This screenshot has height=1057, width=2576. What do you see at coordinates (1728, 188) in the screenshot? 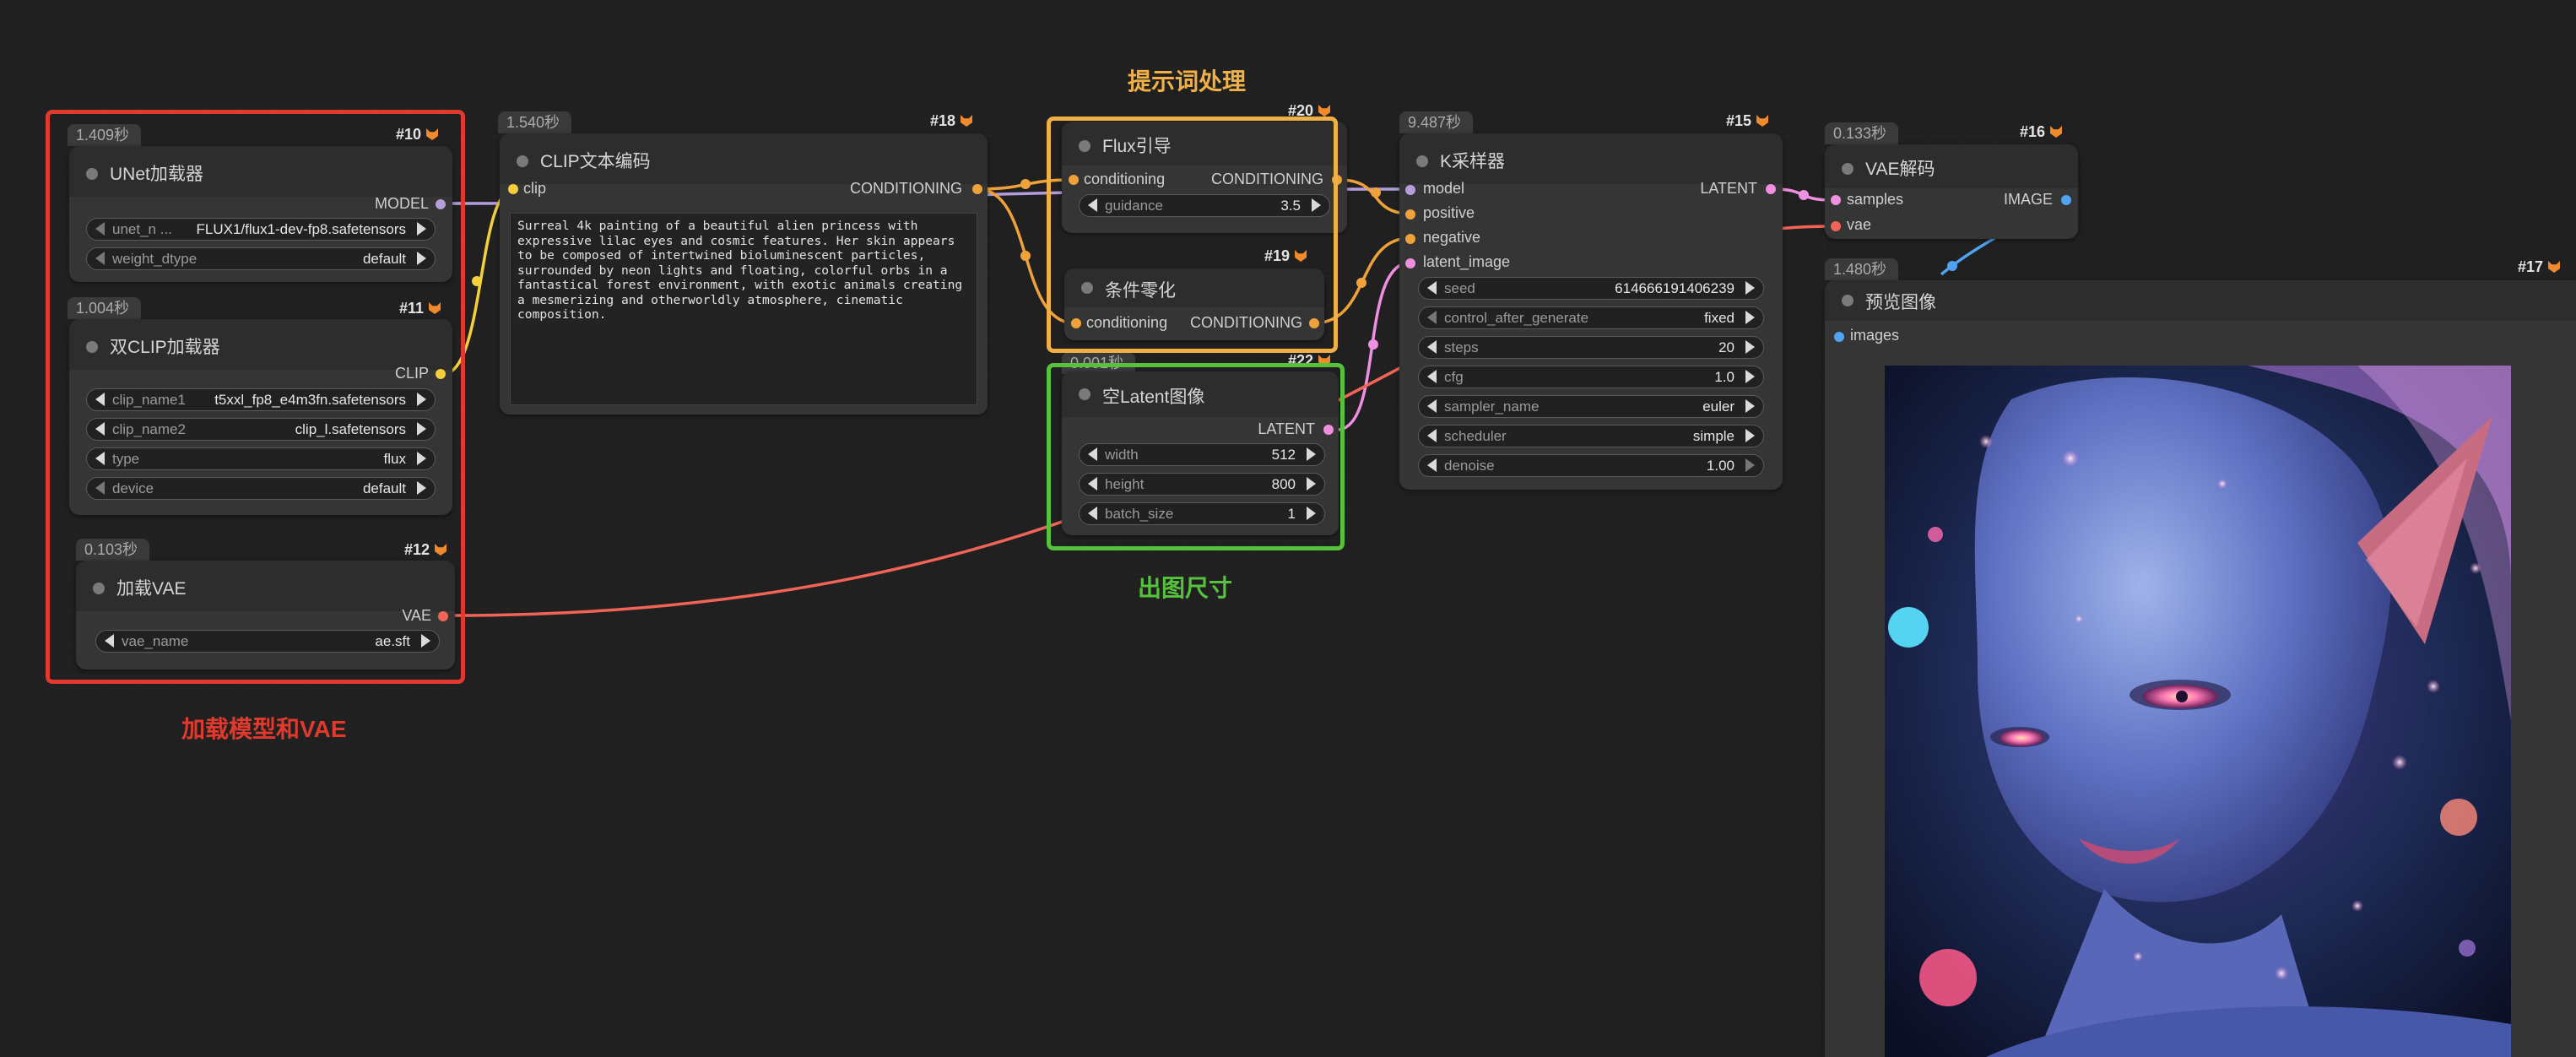
I see `output-label-latent: LATENT` at bounding box center [1728, 188].